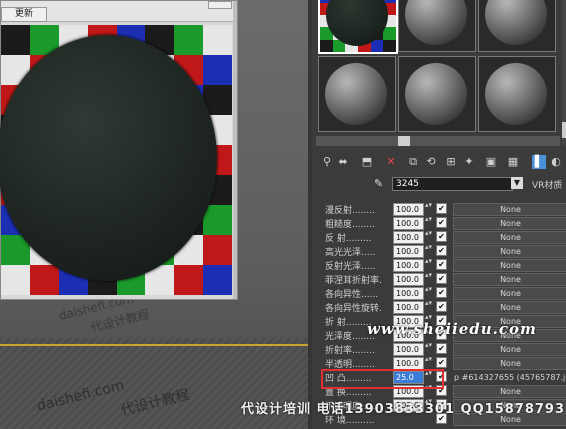 This screenshot has height=429, width=566. What do you see at coordinates (367, 162) in the screenshot?
I see `assign-material-icon: ⬒` at bounding box center [367, 162].